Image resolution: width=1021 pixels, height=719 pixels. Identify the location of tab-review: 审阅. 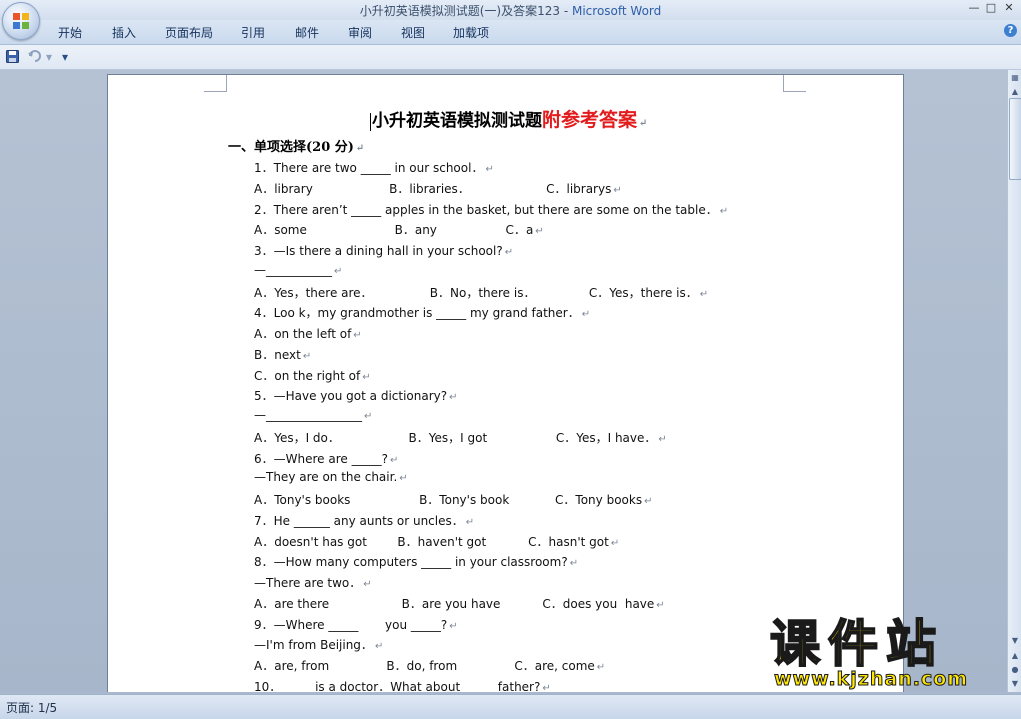
(360, 32).